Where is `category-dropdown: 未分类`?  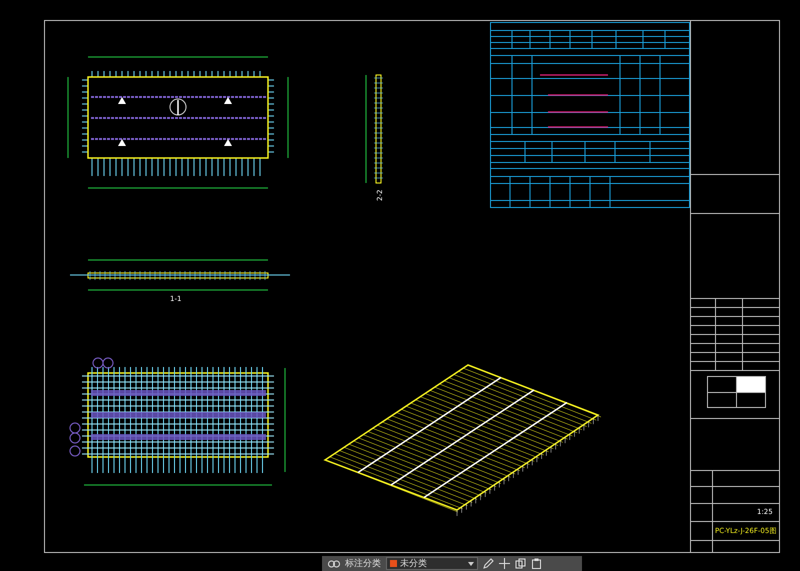 category-dropdown: 未分类 is located at coordinates (432, 563).